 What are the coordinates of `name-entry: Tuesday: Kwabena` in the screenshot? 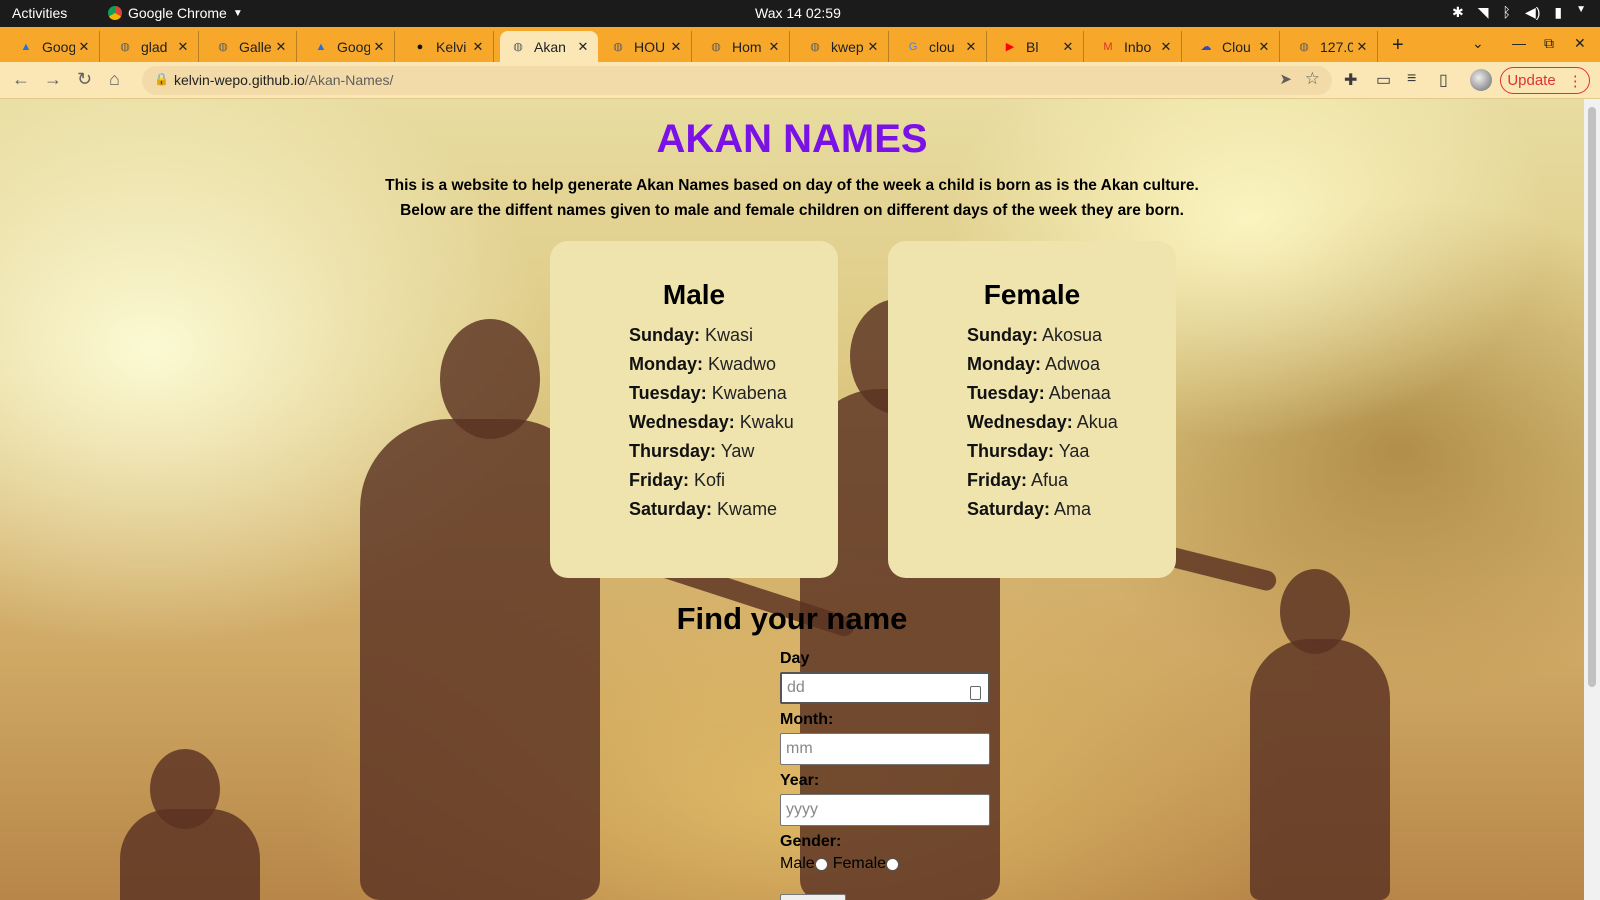 It's located at (711, 393).